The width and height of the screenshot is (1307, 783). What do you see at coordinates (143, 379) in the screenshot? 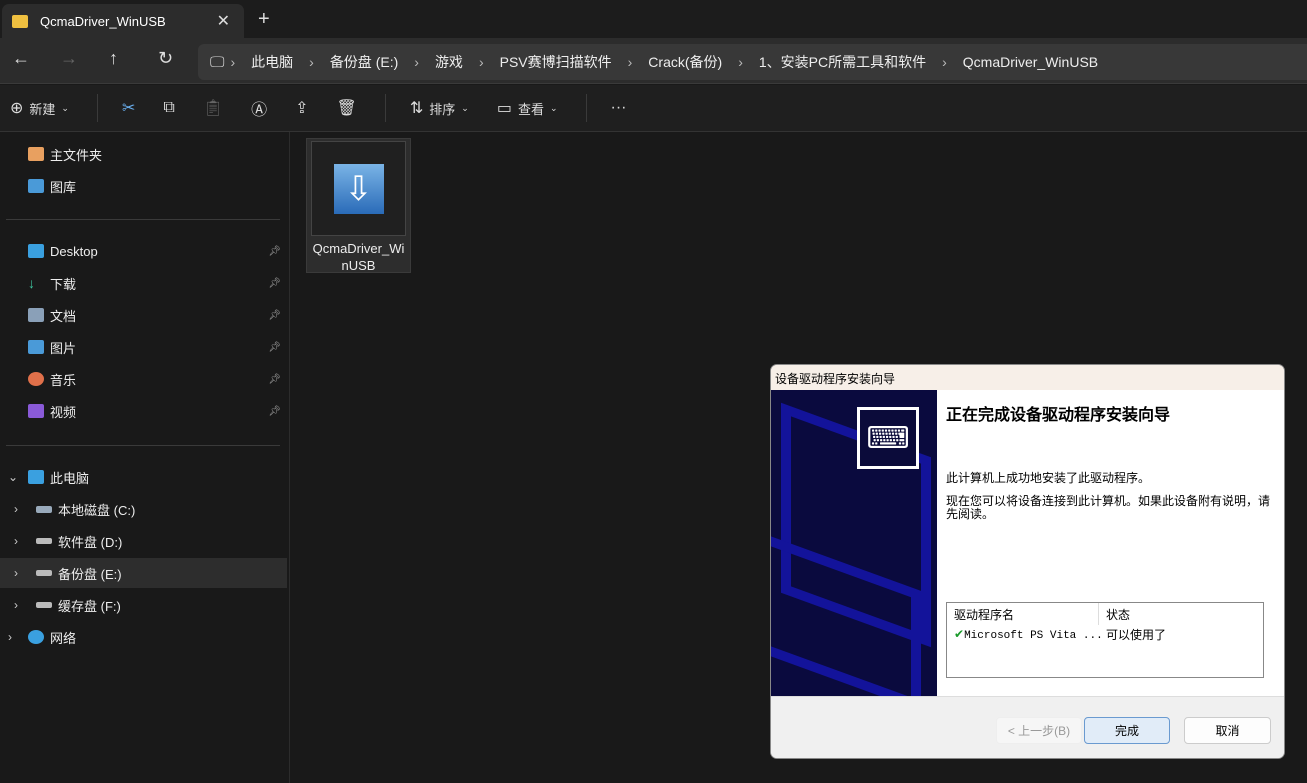
I see `sidebar-item-music: 音乐 📌︎` at bounding box center [143, 379].